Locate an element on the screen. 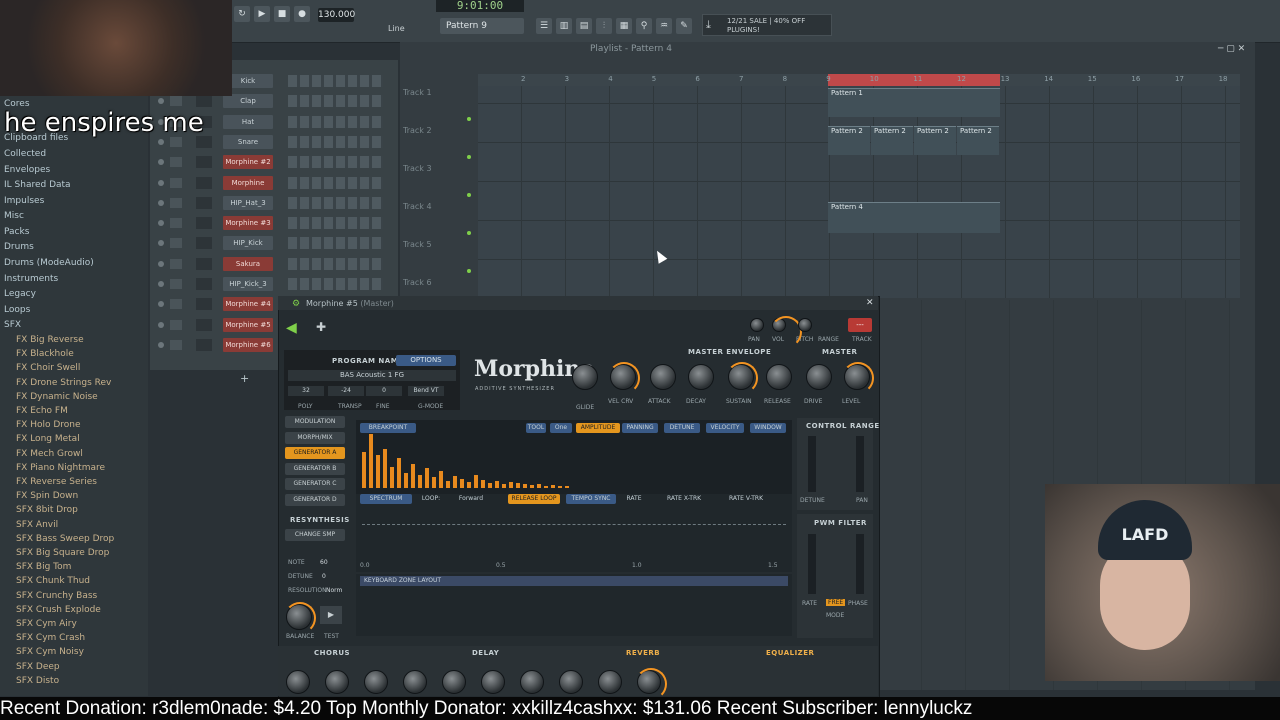 The width and height of the screenshot is (1280, 720). browser-sfx-item: SFX Cym Noisy is located at coordinates (50, 652).